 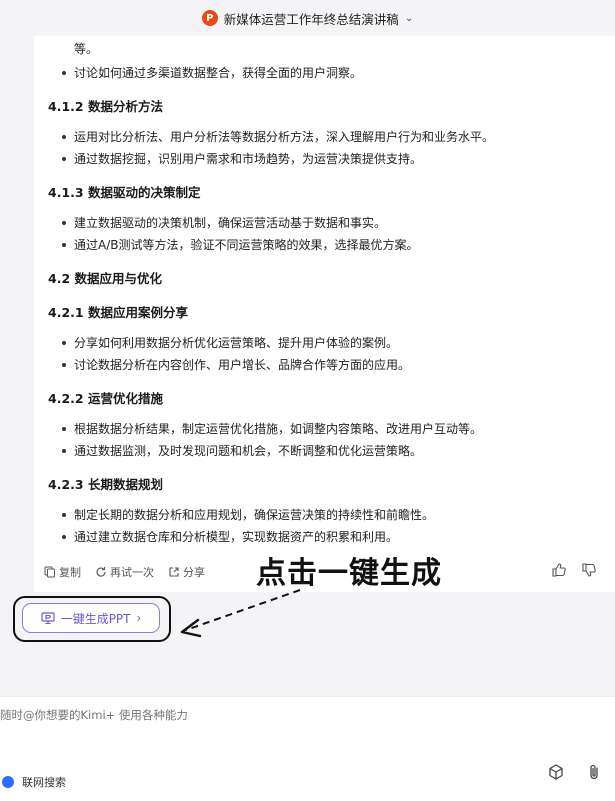 What do you see at coordinates (201, 715) in the screenshot?
I see `chat-input` at bounding box center [201, 715].